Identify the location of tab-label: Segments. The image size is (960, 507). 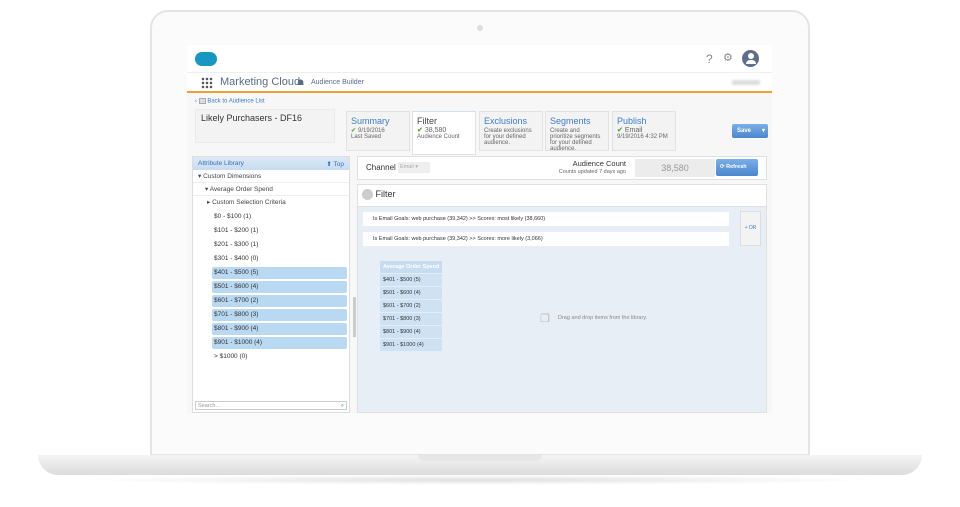
(570, 121).